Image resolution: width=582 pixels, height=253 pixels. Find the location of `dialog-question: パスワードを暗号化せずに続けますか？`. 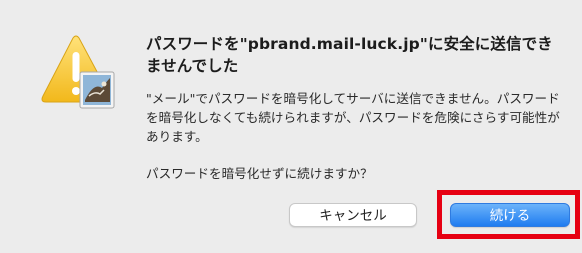

dialog-question: パスワードを暗号化せずに続けますか？ is located at coordinates (259, 173).